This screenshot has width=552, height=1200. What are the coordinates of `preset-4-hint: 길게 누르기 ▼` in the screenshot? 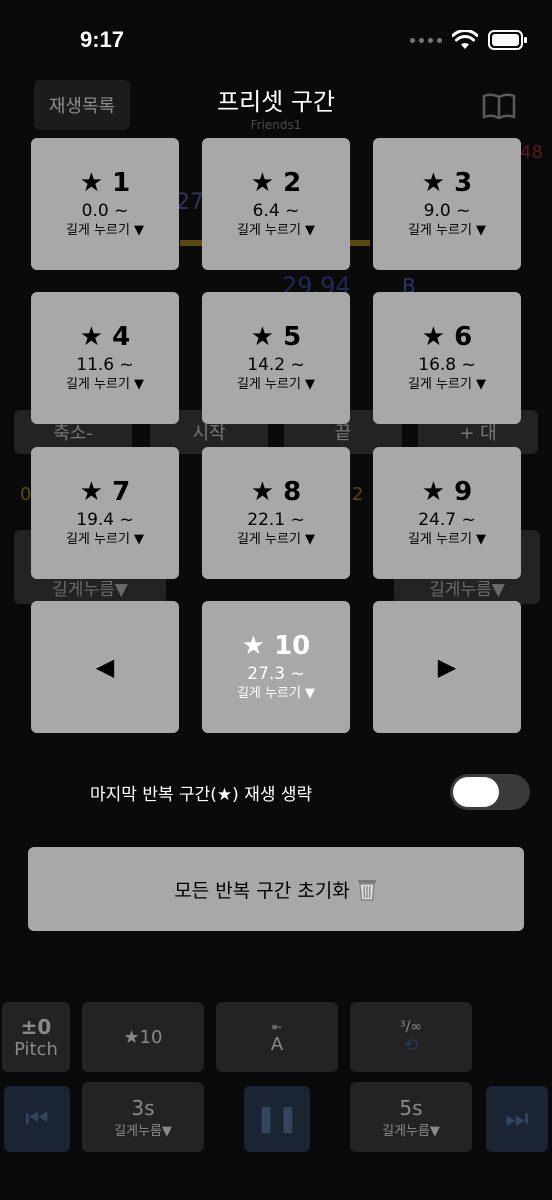 It's located at (105, 384).